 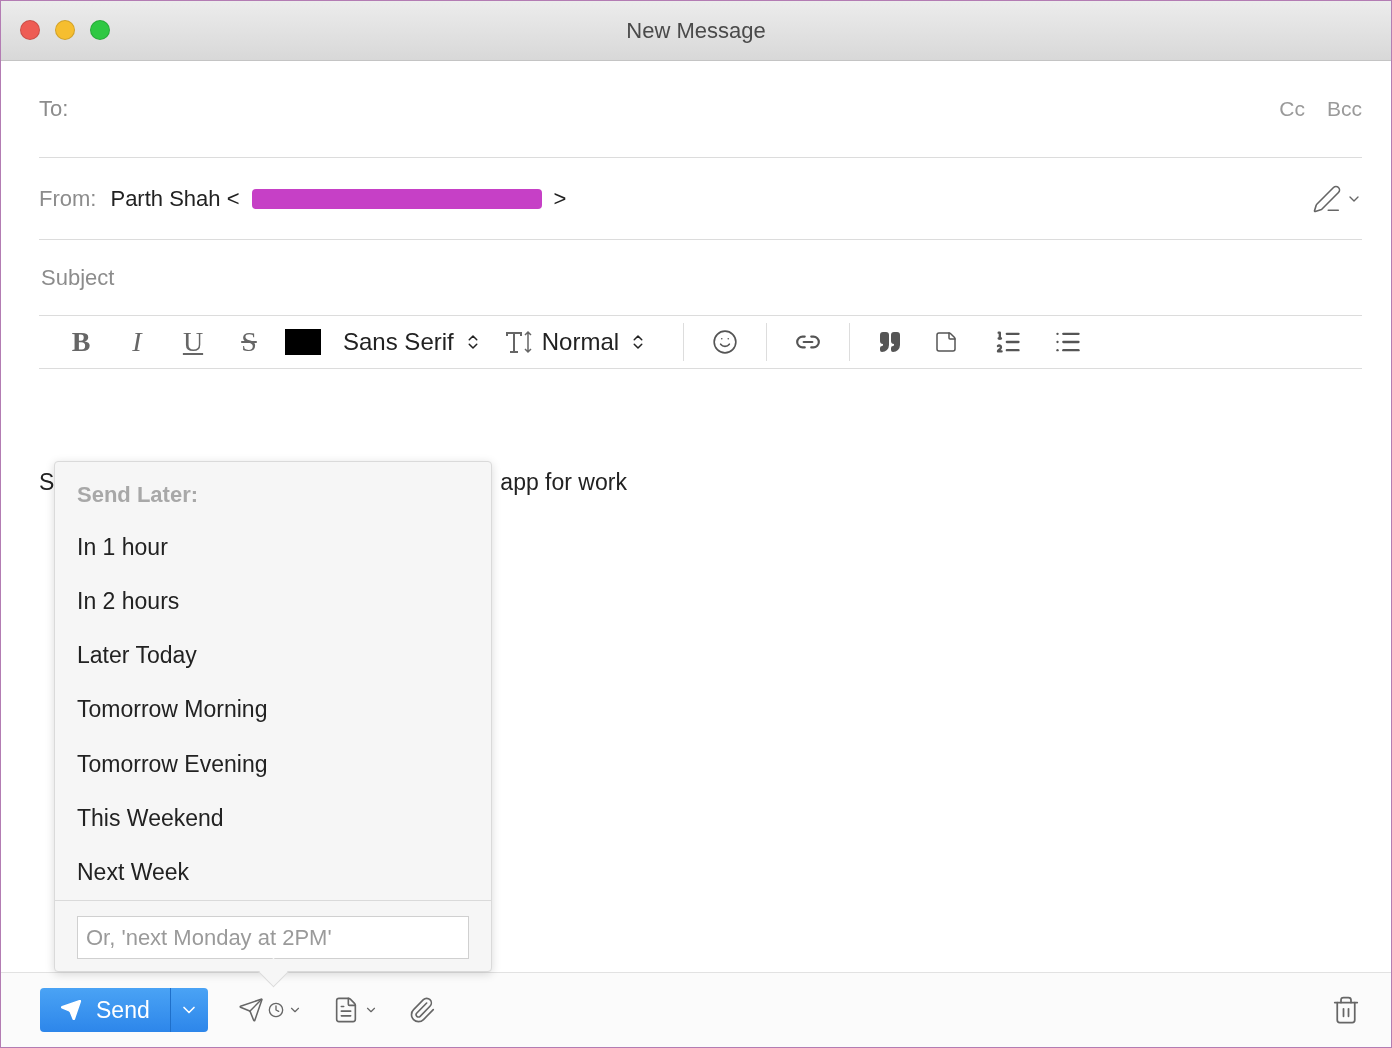 I want to click on note-icon, so click(x=946, y=342).